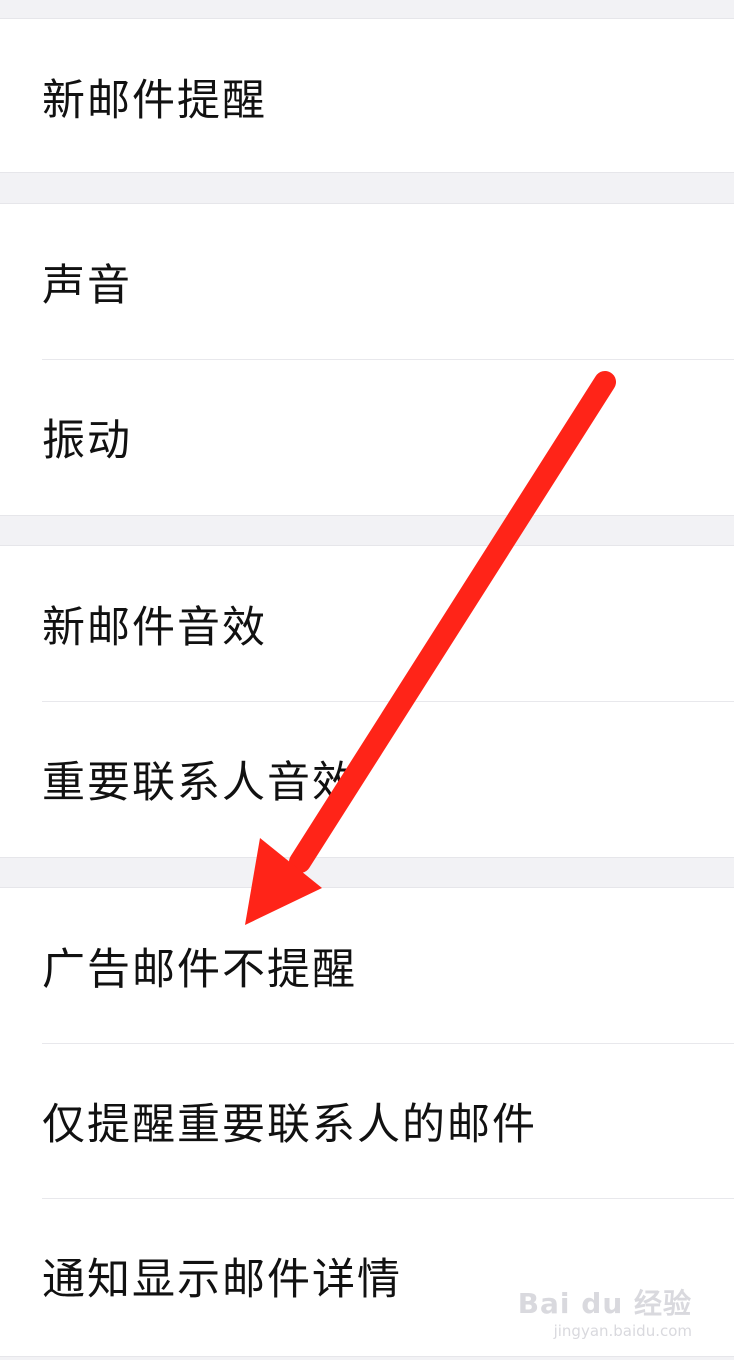  I want to click on baidu-jingyan-watermark: Bai du 经验 jingyan.baidu.com, so click(605, 1311).